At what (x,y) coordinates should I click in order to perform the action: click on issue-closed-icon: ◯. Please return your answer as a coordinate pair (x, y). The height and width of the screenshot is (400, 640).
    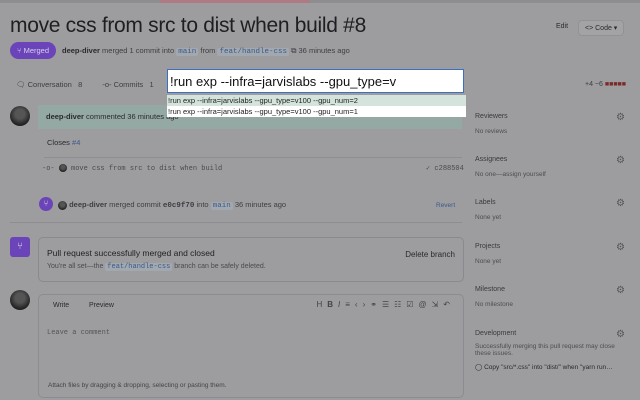
    Looking at the image, I should click on (479, 367).